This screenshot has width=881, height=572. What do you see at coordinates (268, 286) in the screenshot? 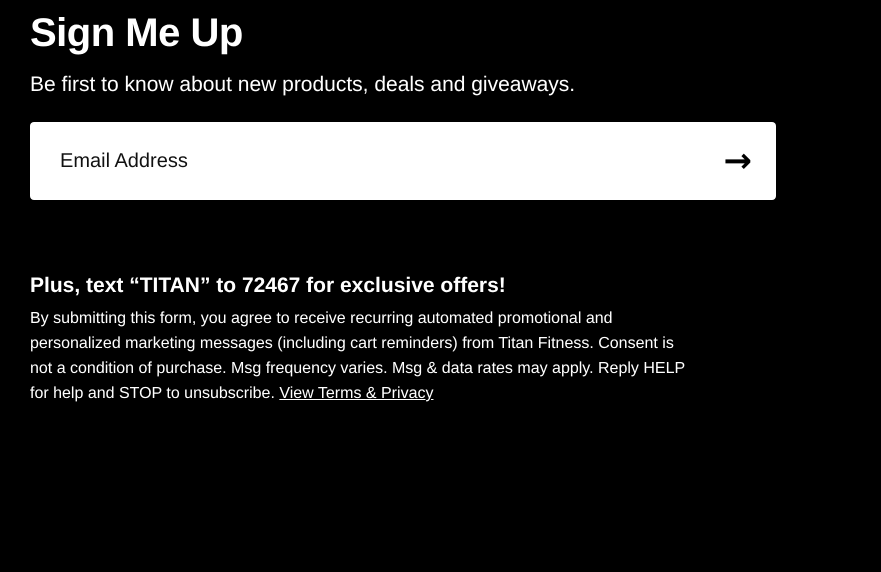
I see `sms-offer-heading: Plus, text “TITAN” to 72467 for exclusive offers!` at bounding box center [268, 286].